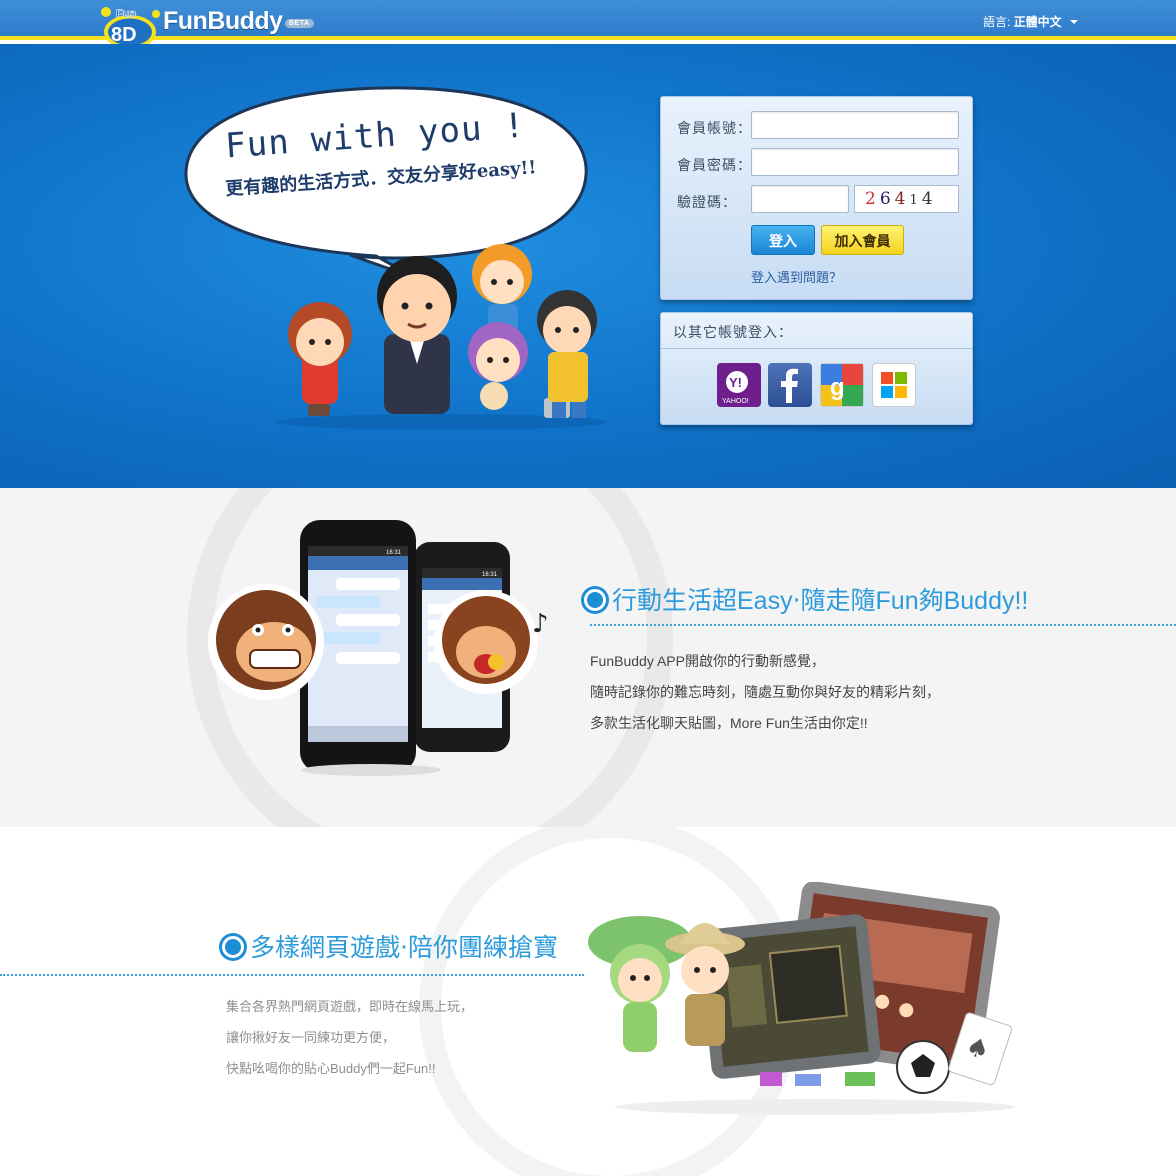  What do you see at coordinates (729, 723) in the screenshot?
I see `description-line: 多款生活化聊天貼圖，More Fun生活由你定!!` at bounding box center [729, 723].